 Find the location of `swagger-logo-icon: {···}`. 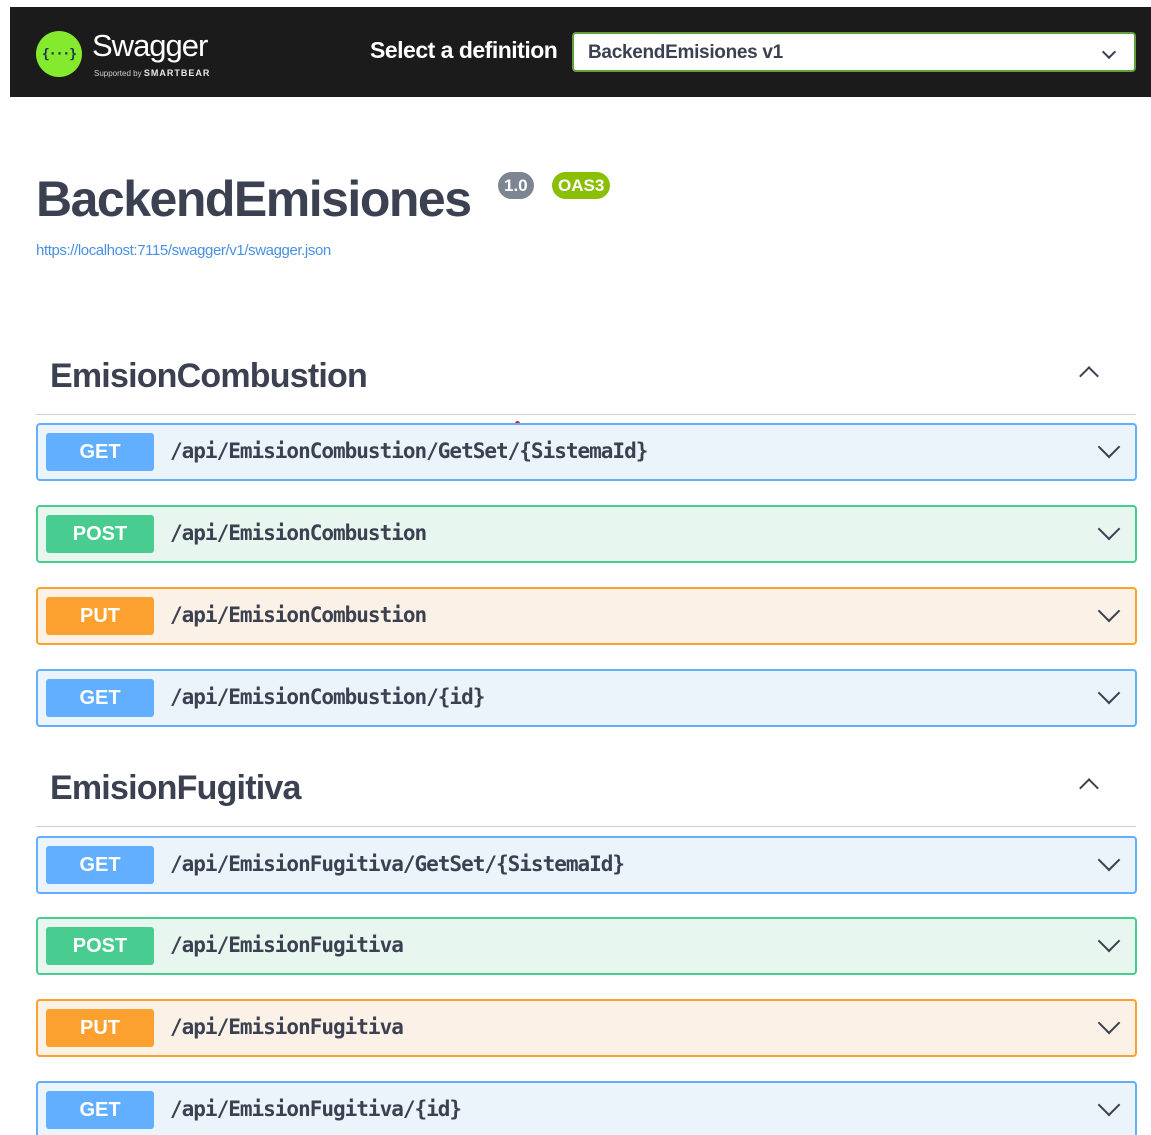

swagger-logo-icon: {···} is located at coordinates (59, 54).